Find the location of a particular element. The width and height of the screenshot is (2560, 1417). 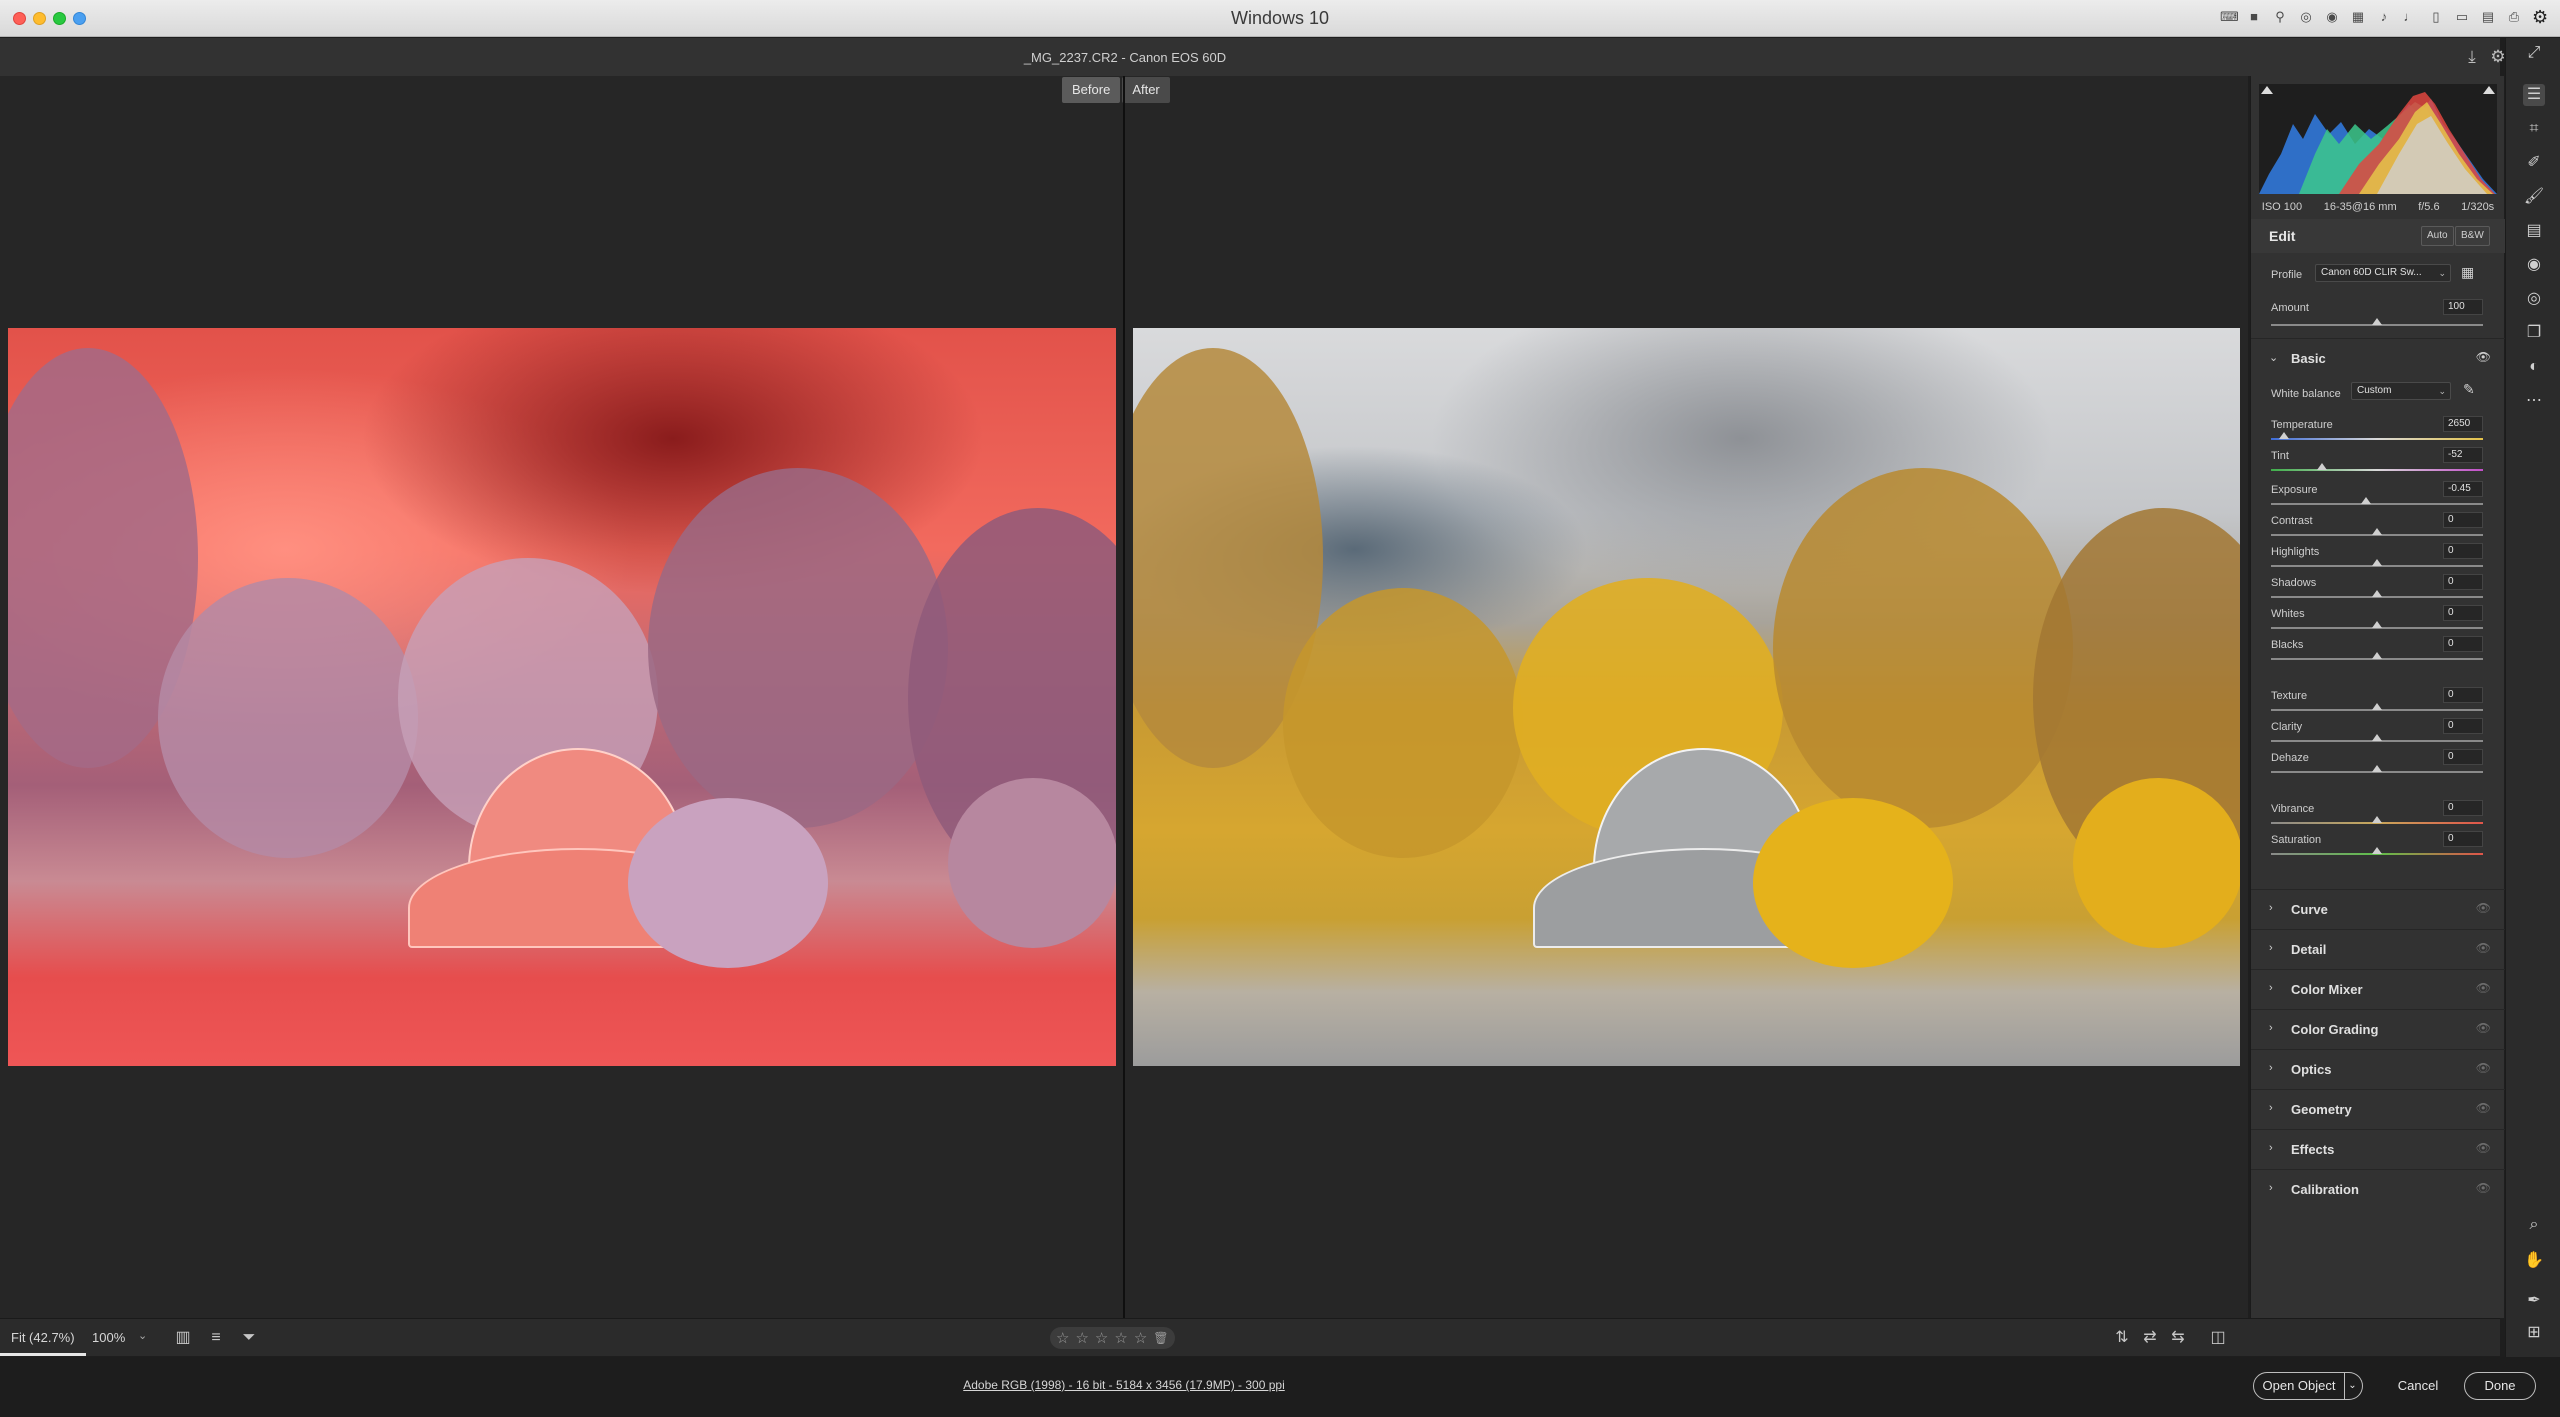

brush-icon: 🖌 is located at coordinates (2534, 197).